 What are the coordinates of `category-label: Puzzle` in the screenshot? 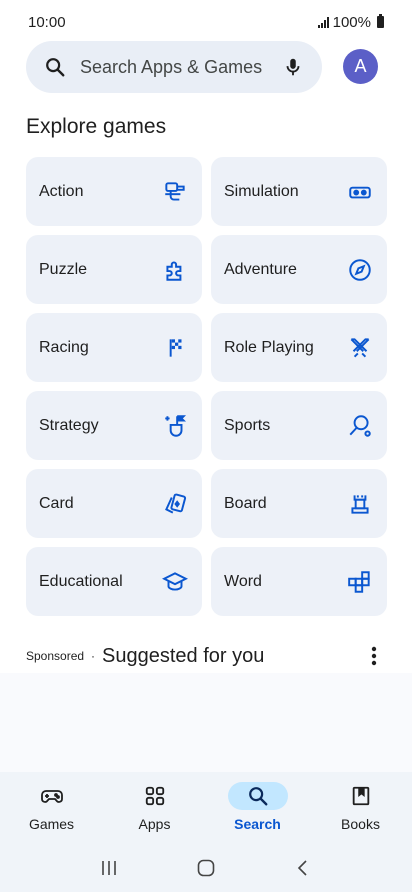 It's located at (63, 269).